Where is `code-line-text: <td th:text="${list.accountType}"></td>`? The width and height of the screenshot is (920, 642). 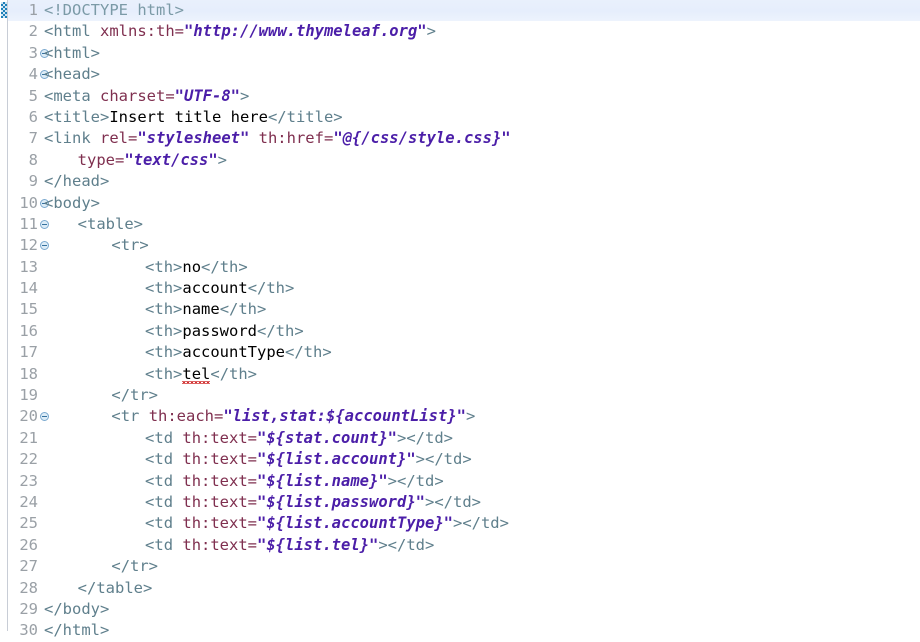
code-line-text: <td th:text="${list.accountType}"></td> is located at coordinates (327, 523).